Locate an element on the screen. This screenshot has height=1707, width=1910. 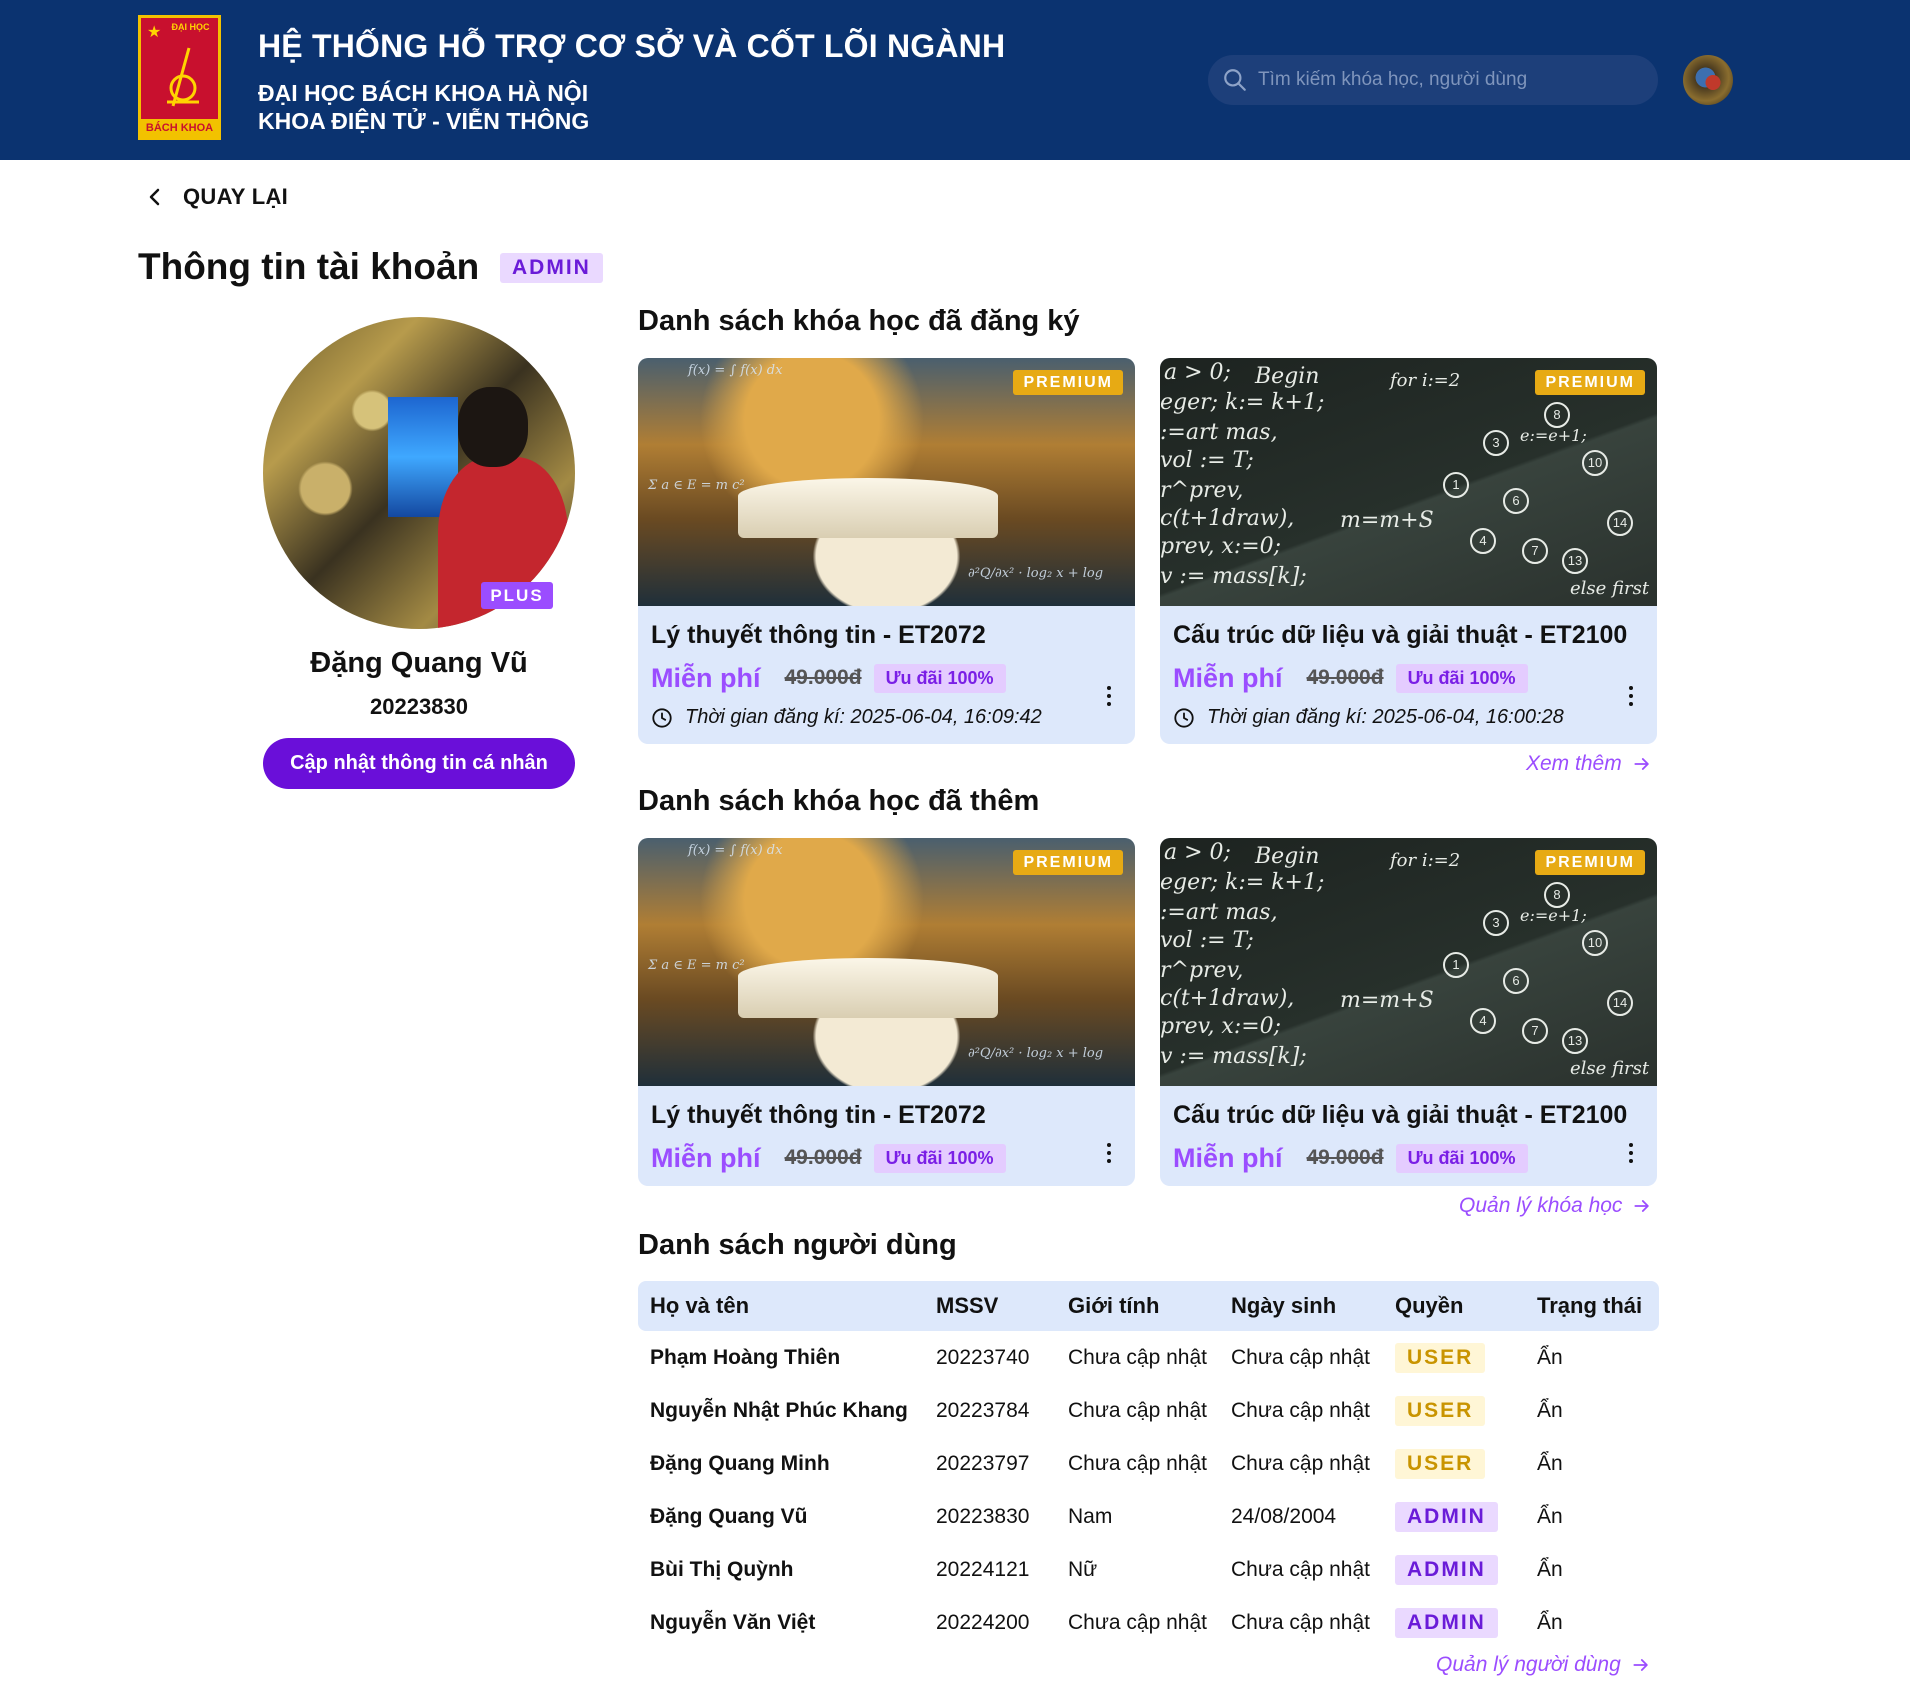
user-gender: Nữ is located at coordinates (1083, 1569).